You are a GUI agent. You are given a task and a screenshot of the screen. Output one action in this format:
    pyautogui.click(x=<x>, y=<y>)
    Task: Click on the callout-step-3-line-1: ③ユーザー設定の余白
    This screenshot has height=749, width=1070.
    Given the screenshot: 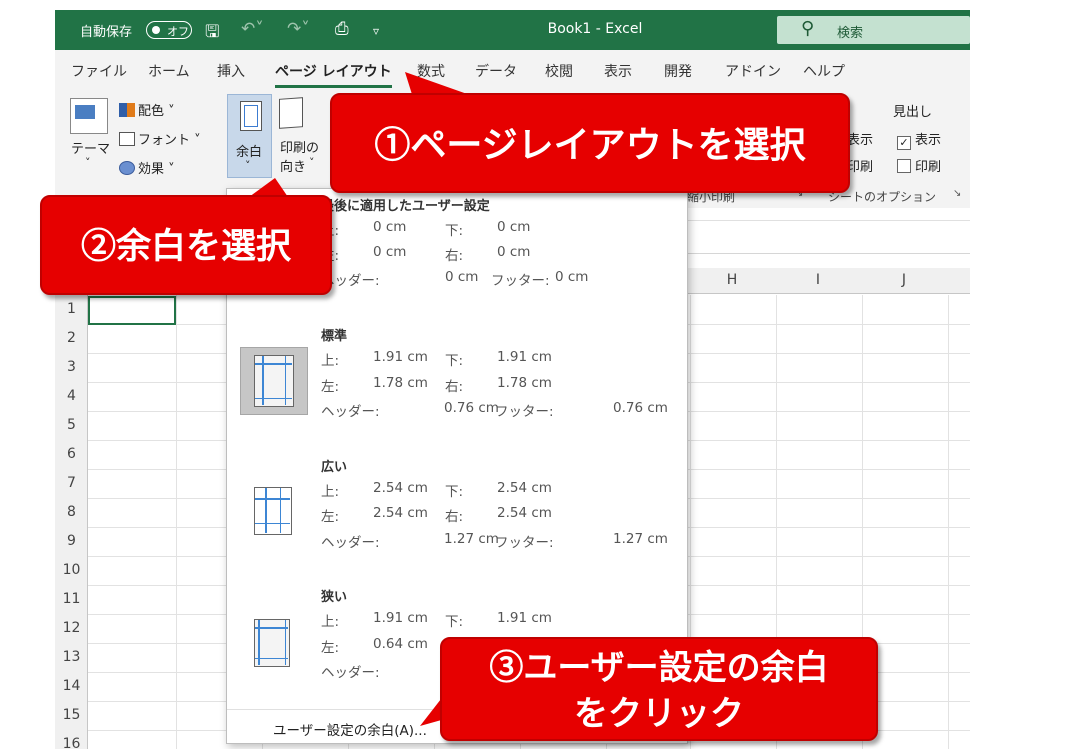 What is the action you would take?
    pyautogui.click(x=659, y=668)
    